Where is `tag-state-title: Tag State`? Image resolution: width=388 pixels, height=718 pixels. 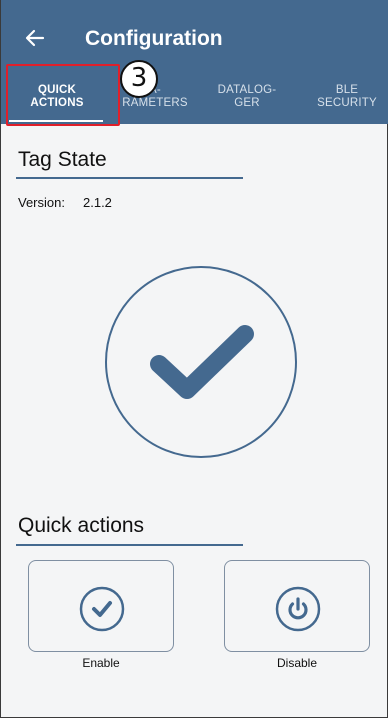 tag-state-title: Tag State is located at coordinates (62, 159).